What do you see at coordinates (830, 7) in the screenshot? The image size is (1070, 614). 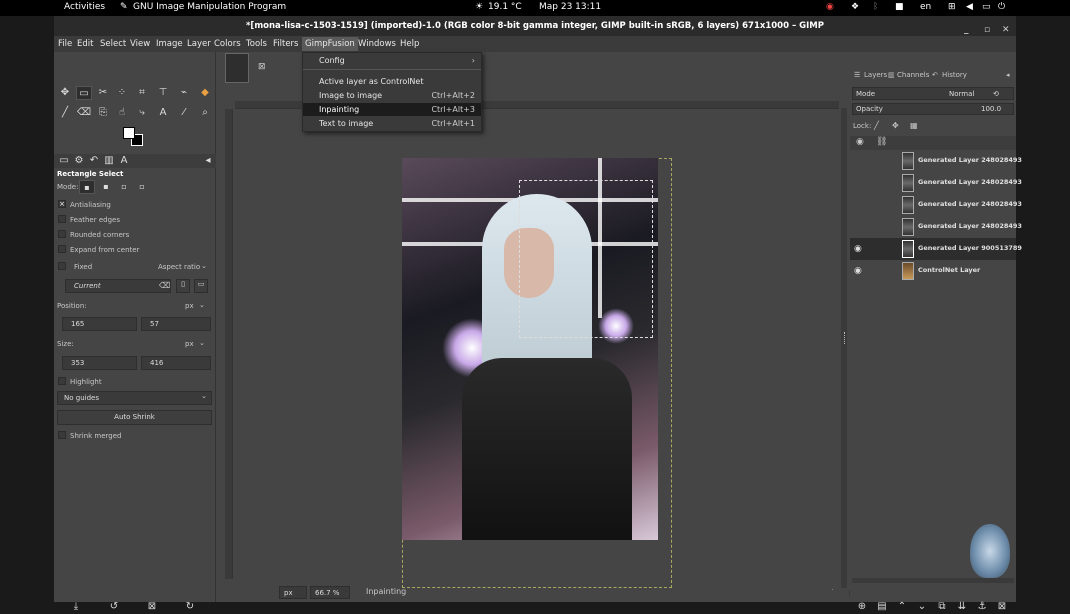 I see `indicator-icon: ◉` at bounding box center [830, 7].